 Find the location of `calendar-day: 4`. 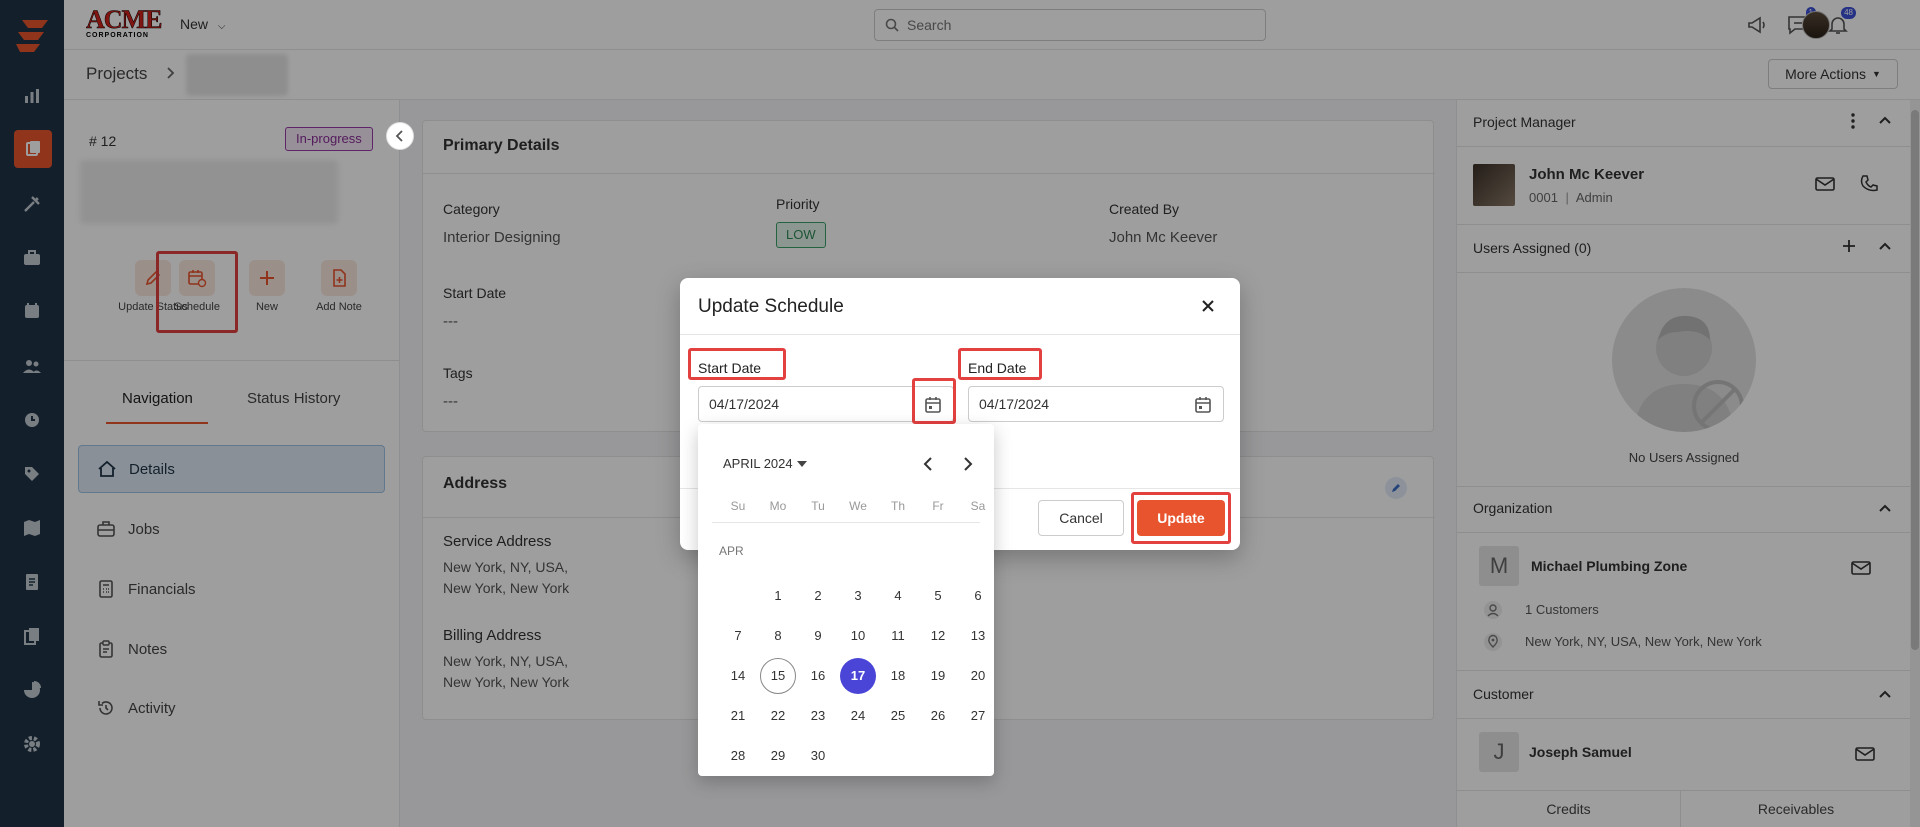

calendar-day: 4 is located at coordinates (898, 596).